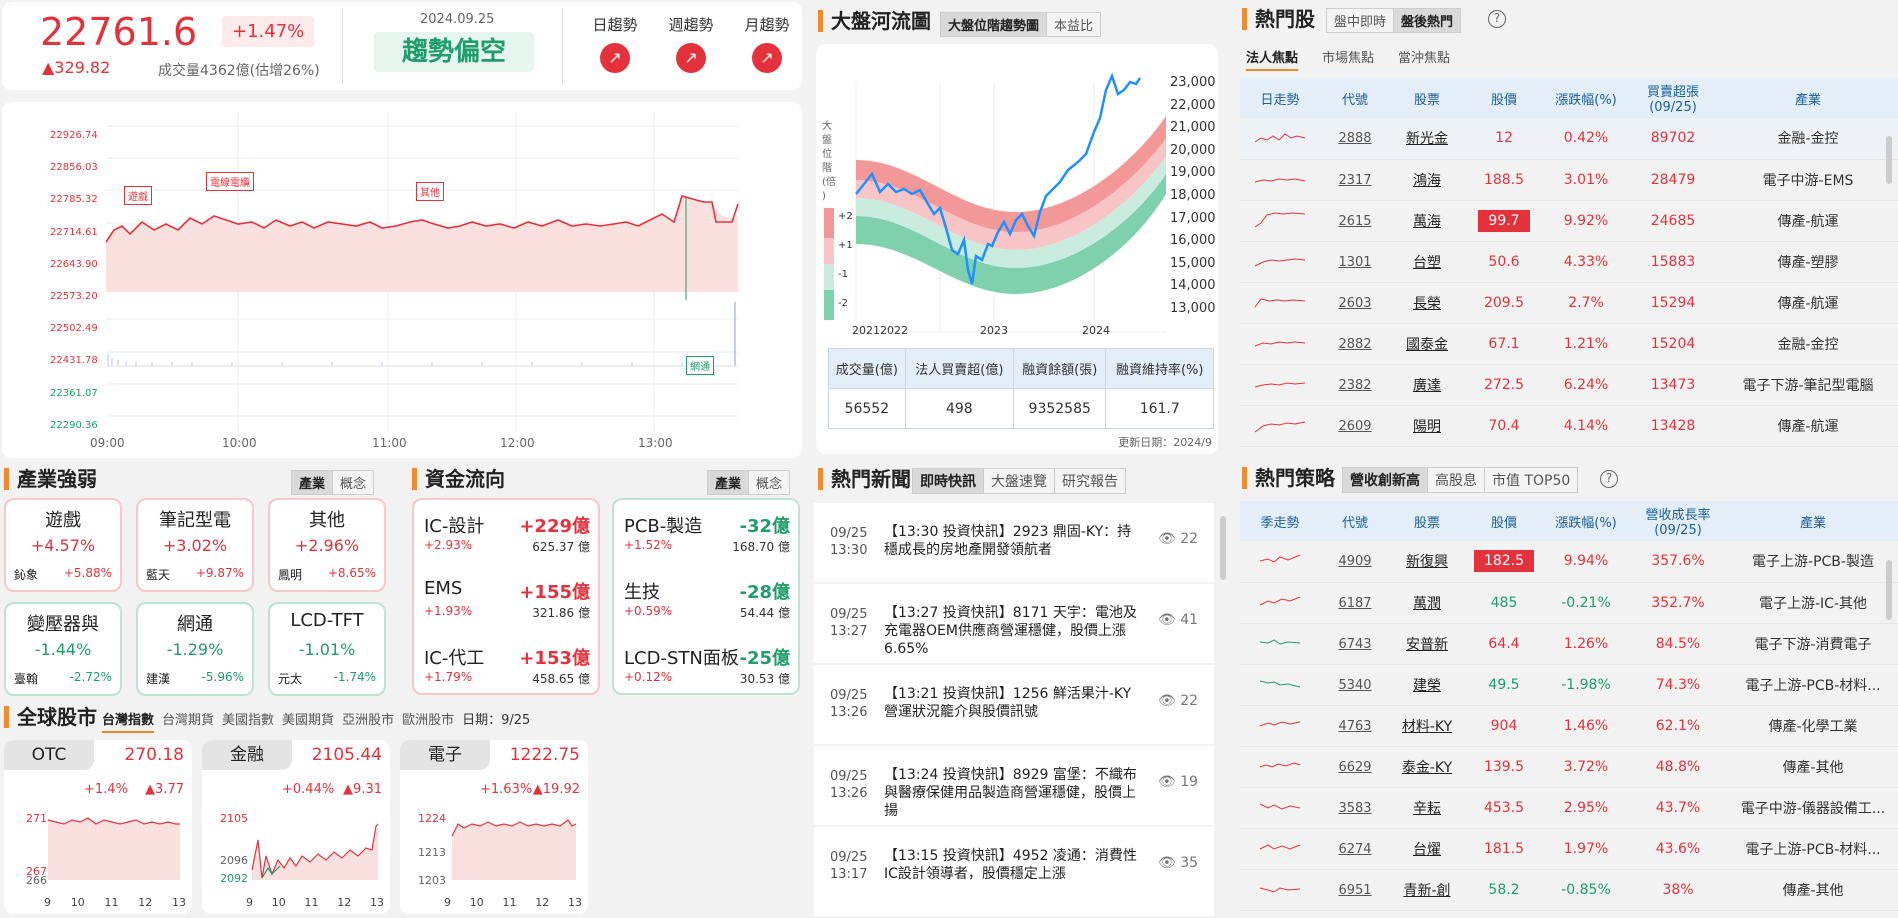  I want to click on tab-us-index: 美國指數, so click(248, 721).